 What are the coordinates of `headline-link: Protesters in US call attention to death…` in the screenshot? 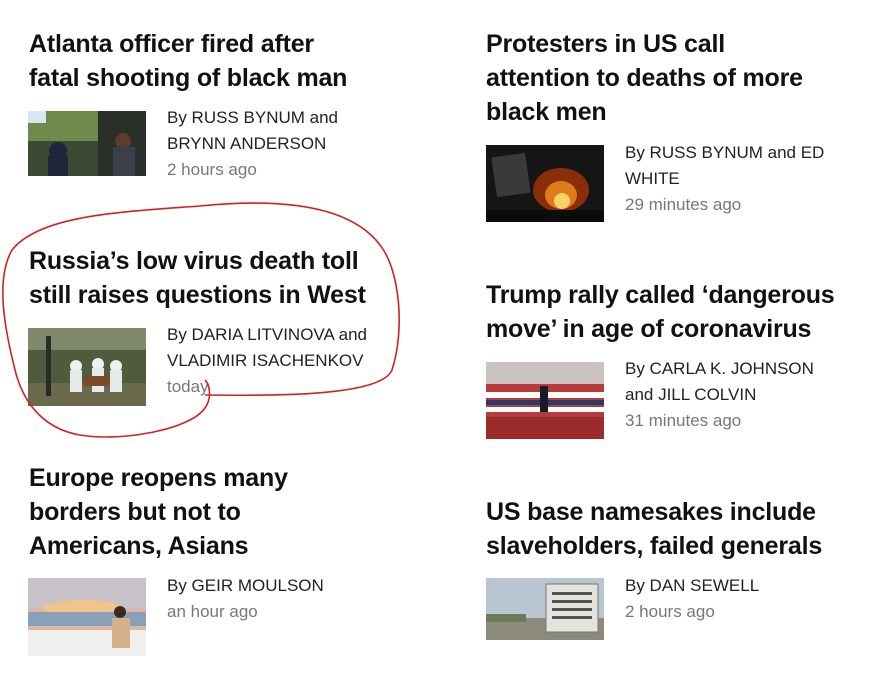 It's located at (656, 78).